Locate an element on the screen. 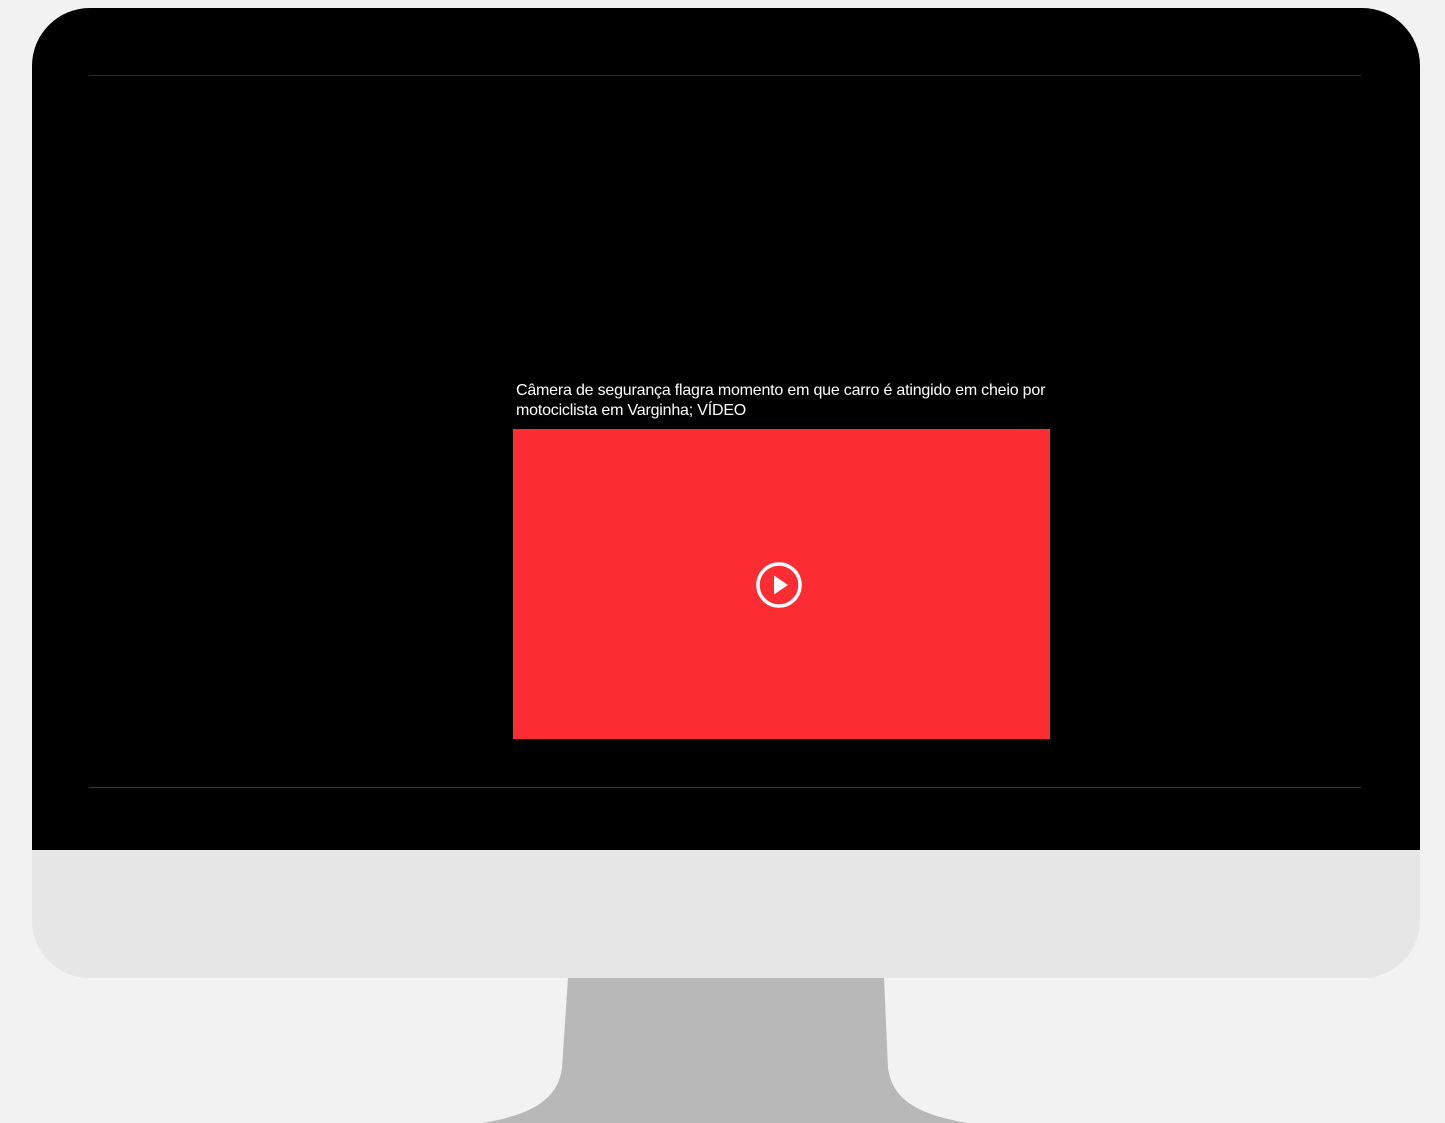  play-circle-icon is located at coordinates (779, 585).